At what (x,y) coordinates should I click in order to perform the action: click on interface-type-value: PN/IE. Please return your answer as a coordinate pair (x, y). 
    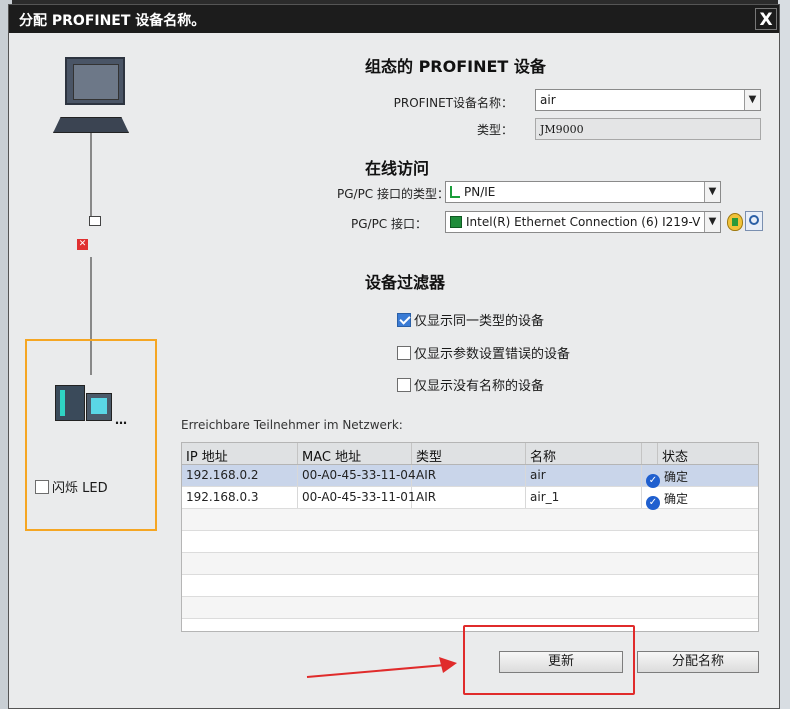
    Looking at the image, I should click on (480, 192).